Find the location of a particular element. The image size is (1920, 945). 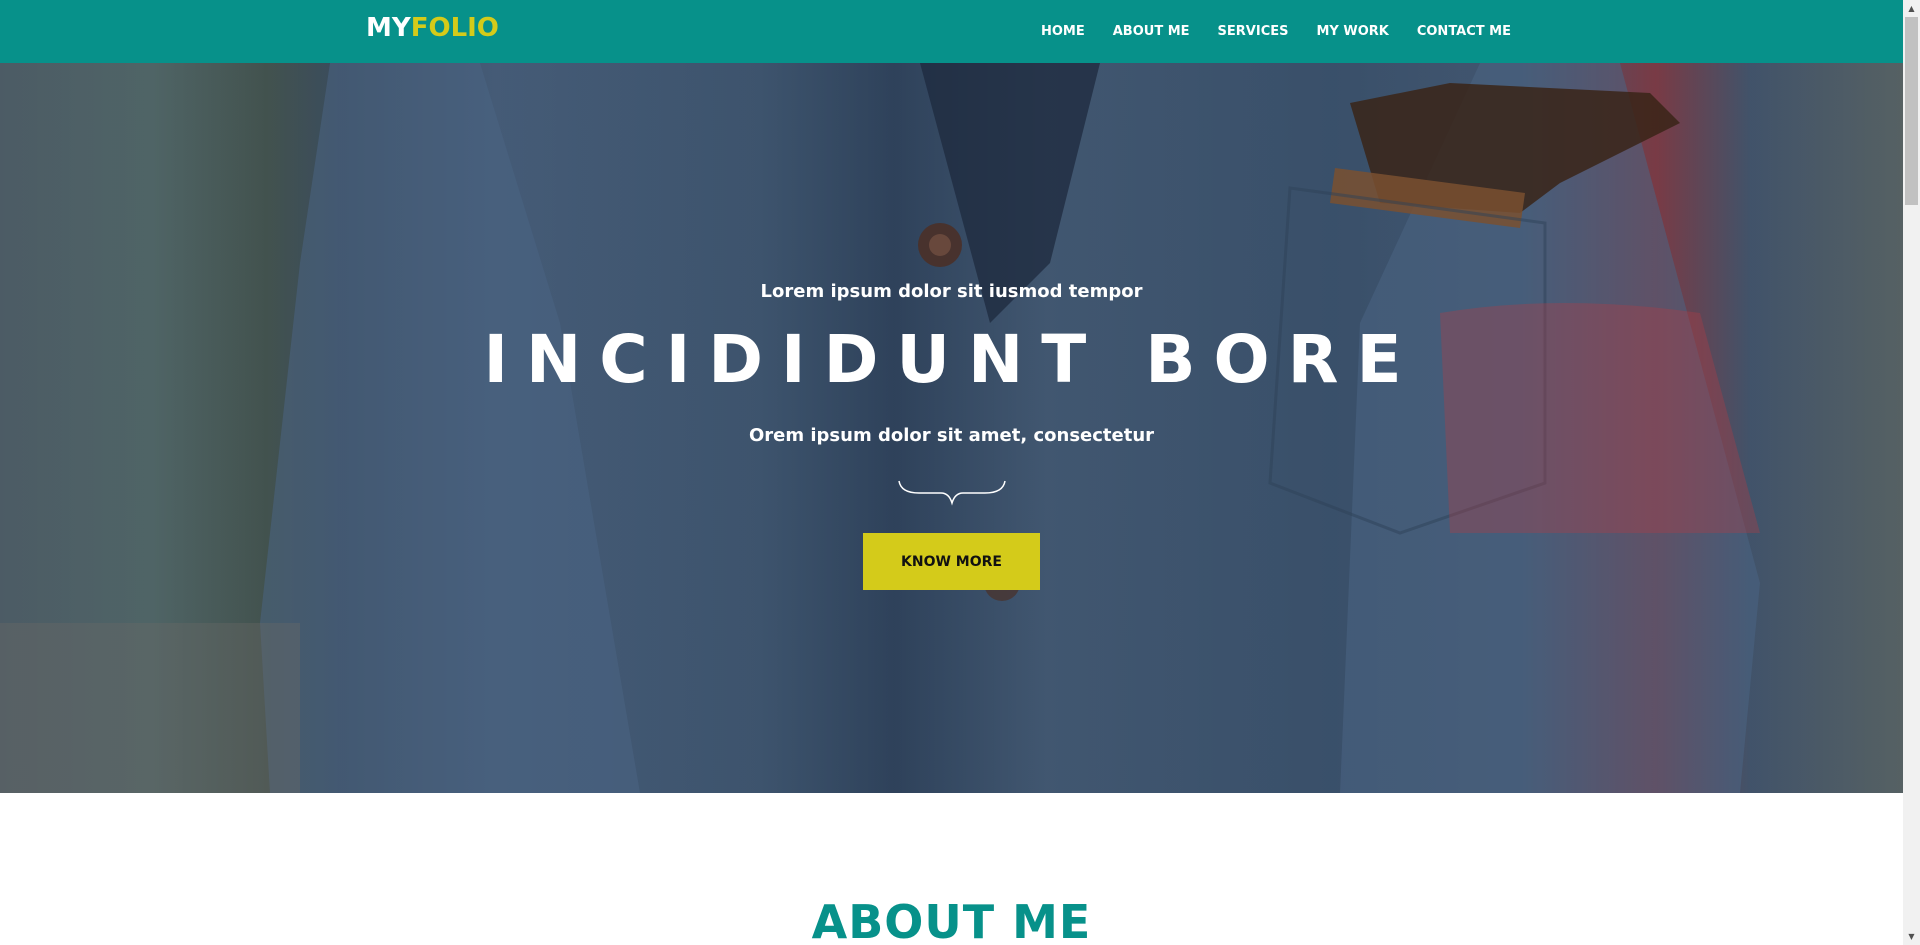

nav-link-my-work: MY WORK is located at coordinates (1352, 31).